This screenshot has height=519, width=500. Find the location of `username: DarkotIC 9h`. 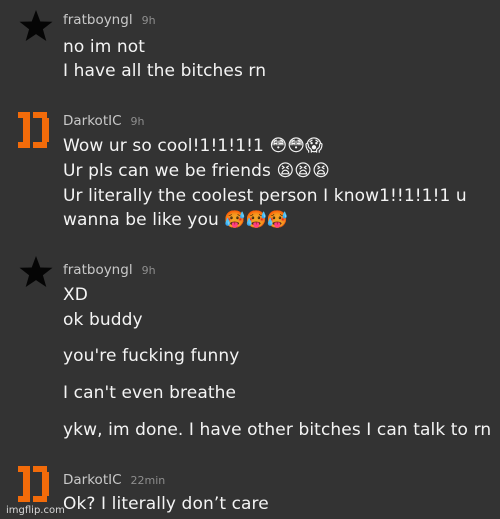

username: DarkotIC 9h is located at coordinates (104, 121).